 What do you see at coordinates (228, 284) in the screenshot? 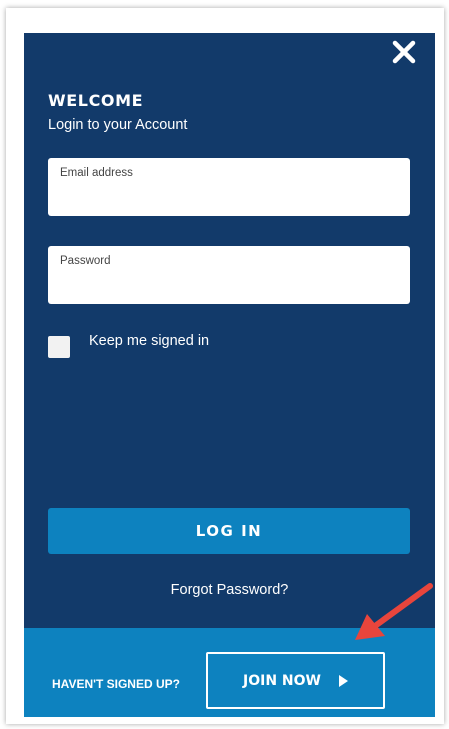
I see `password-input` at bounding box center [228, 284].